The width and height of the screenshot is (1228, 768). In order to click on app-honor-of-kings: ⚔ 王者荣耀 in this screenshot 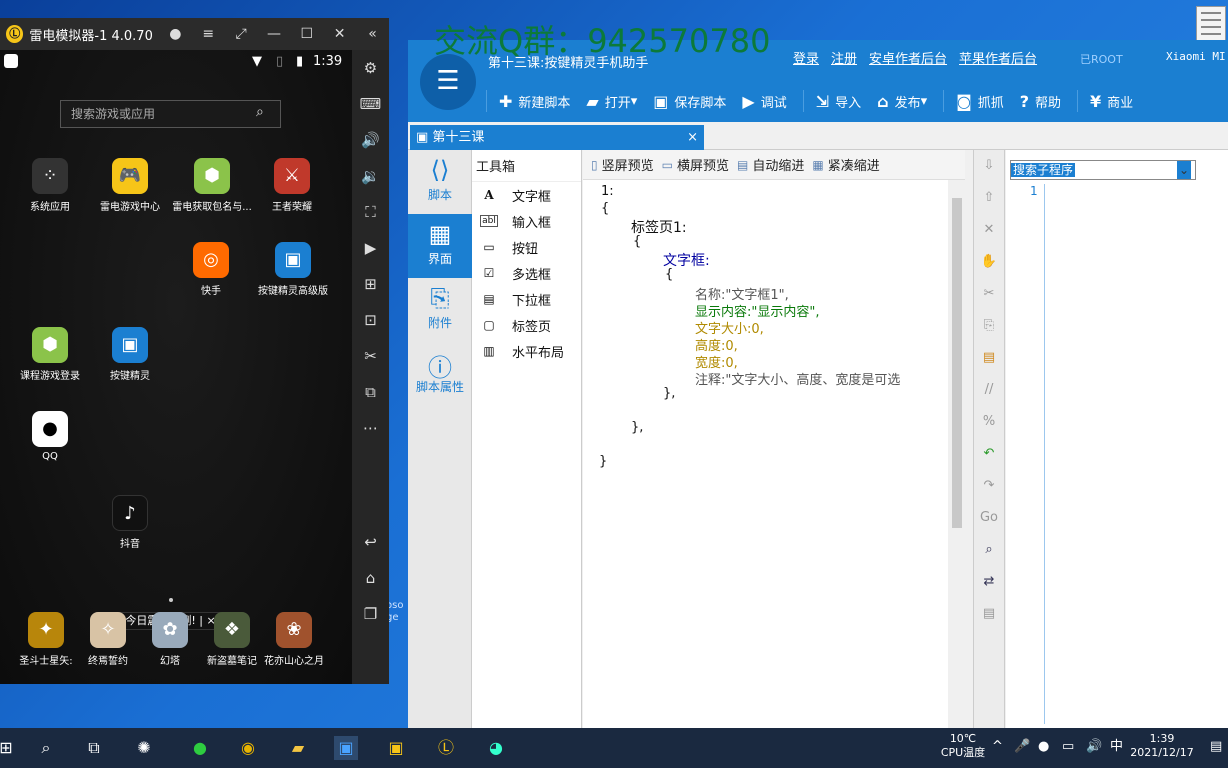, I will do `click(292, 185)`.